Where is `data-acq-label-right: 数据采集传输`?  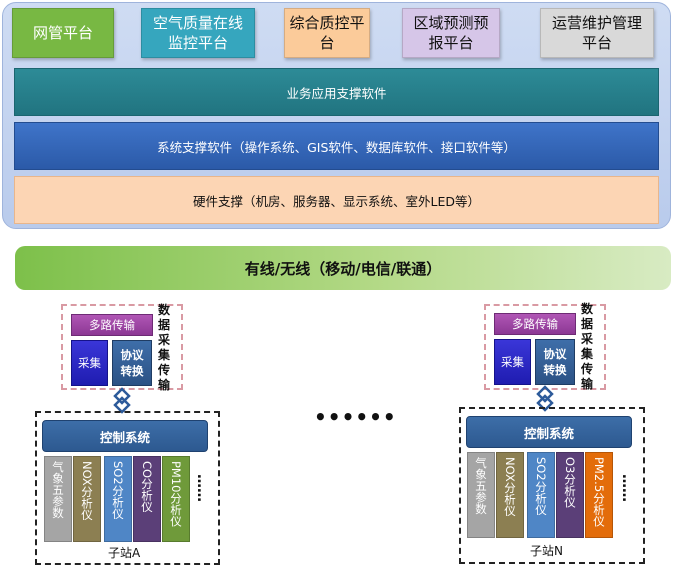
data-acq-label-right: 数据采集传输 is located at coordinates (586, 346).